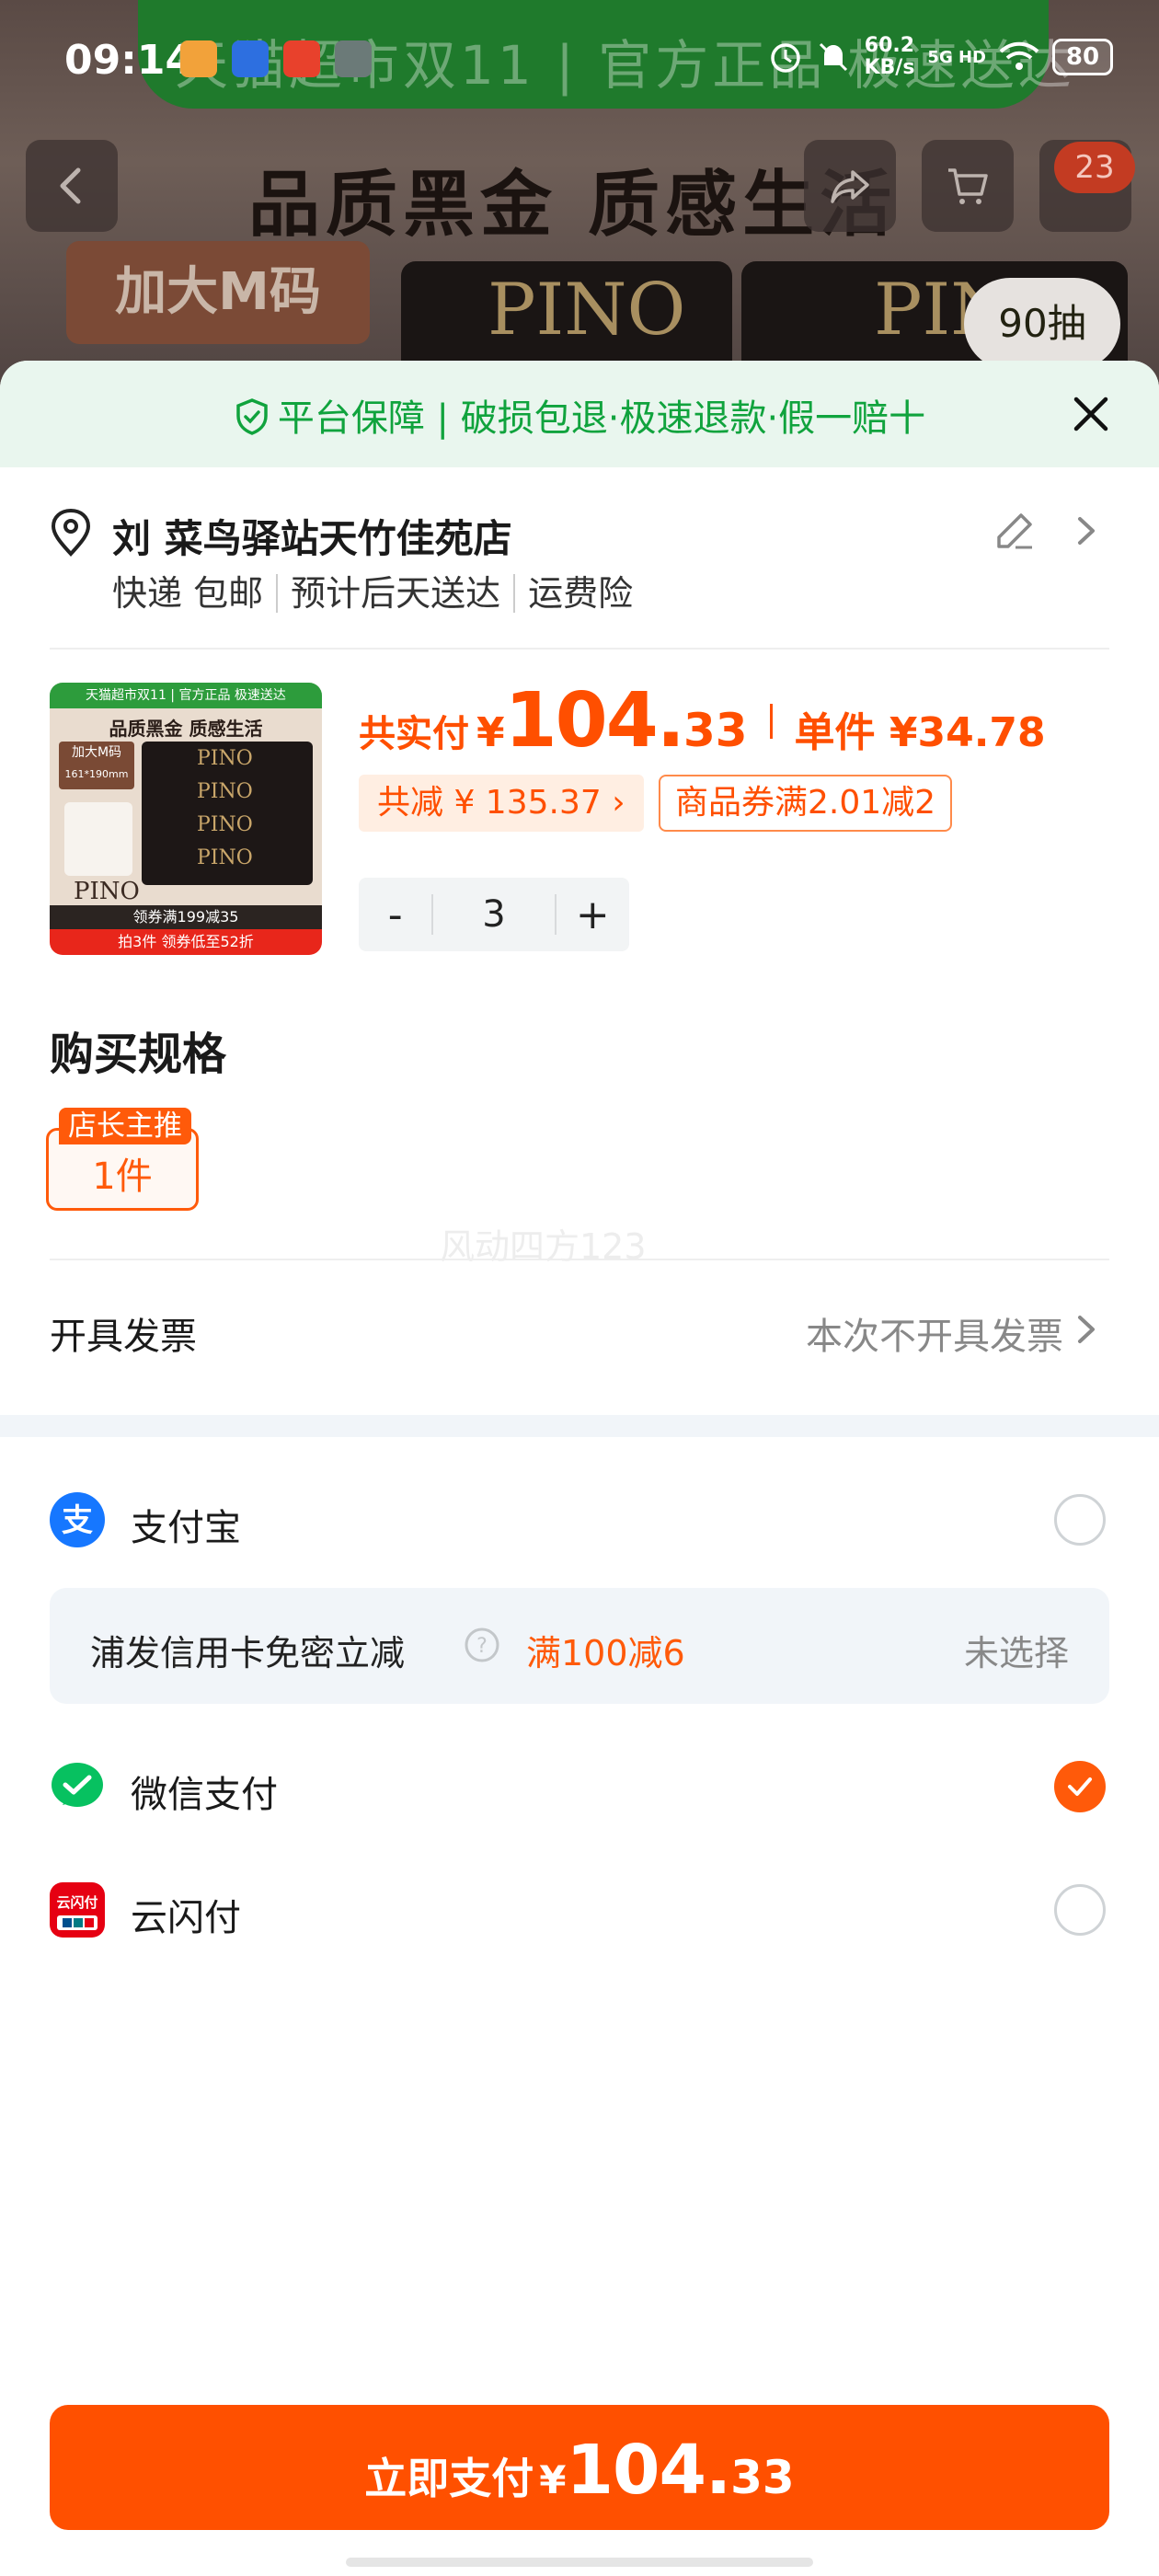  I want to click on currency-symbol: ¥, so click(490, 732).